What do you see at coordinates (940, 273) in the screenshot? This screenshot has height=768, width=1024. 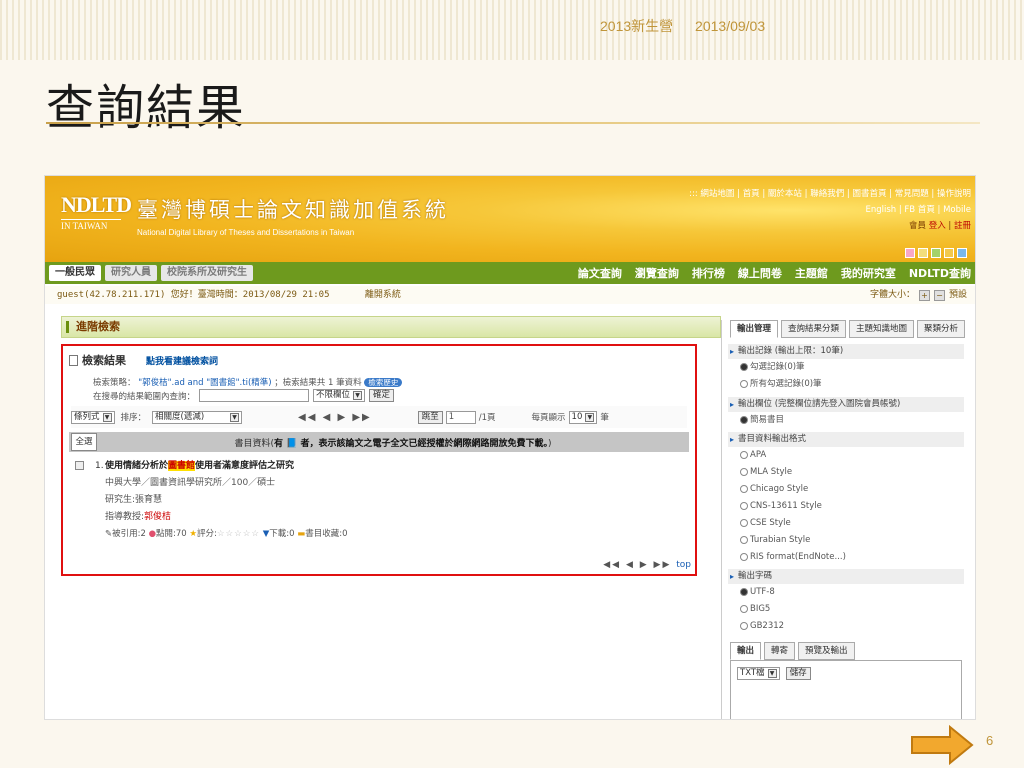 I see `nav-menu-ndltd: NDLTD查詢` at bounding box center [940, 273].